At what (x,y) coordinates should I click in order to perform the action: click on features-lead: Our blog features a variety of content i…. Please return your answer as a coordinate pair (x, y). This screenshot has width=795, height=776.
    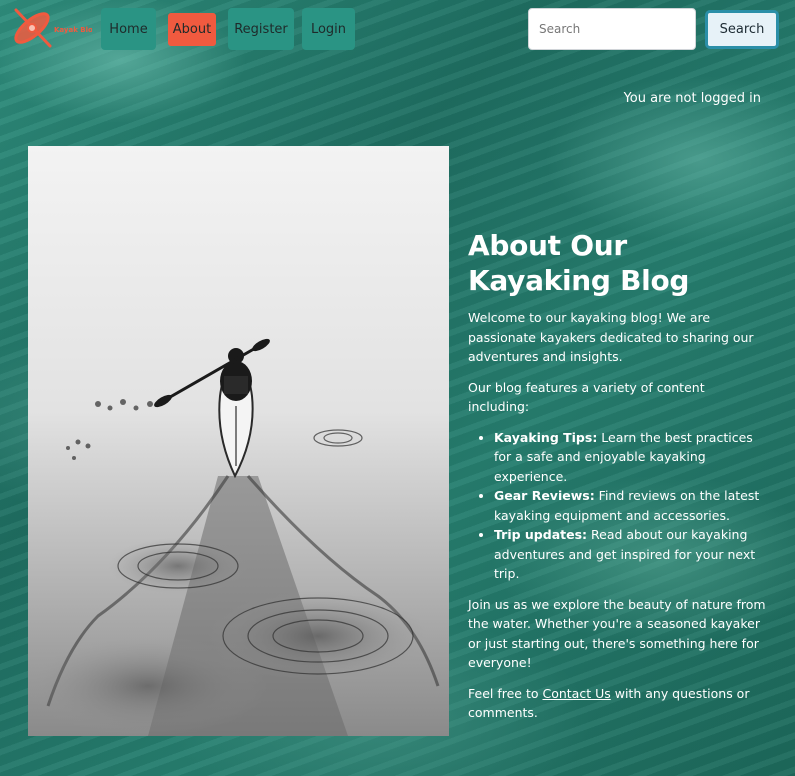
    Looking at the image, I should click on (586, 397).